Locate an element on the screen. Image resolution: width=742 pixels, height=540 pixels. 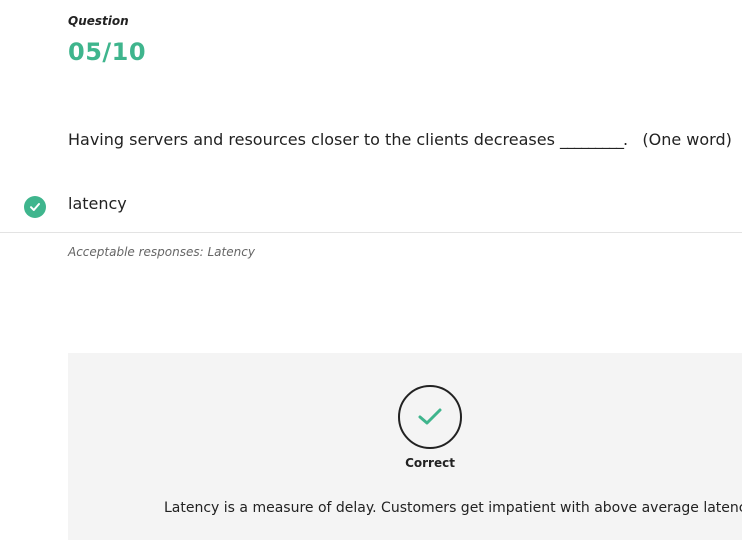
question-label: Question is located at coordinates (98, 21).